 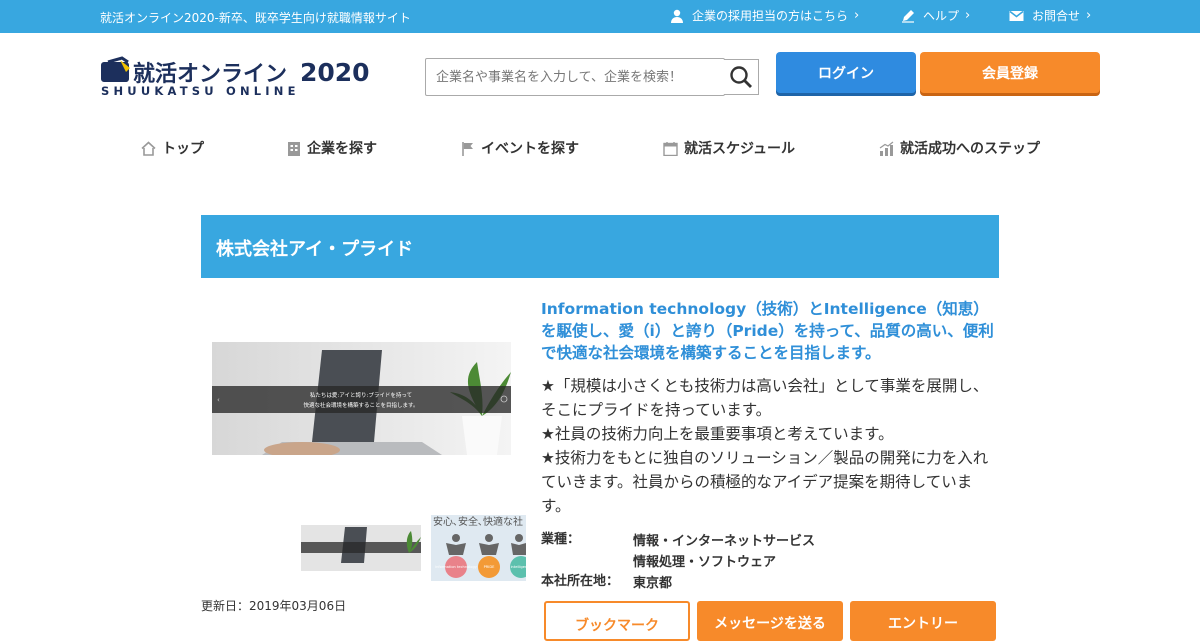 I want to click on thumb2-circle-label-2: PRIDE, so click(x=489, y=567).